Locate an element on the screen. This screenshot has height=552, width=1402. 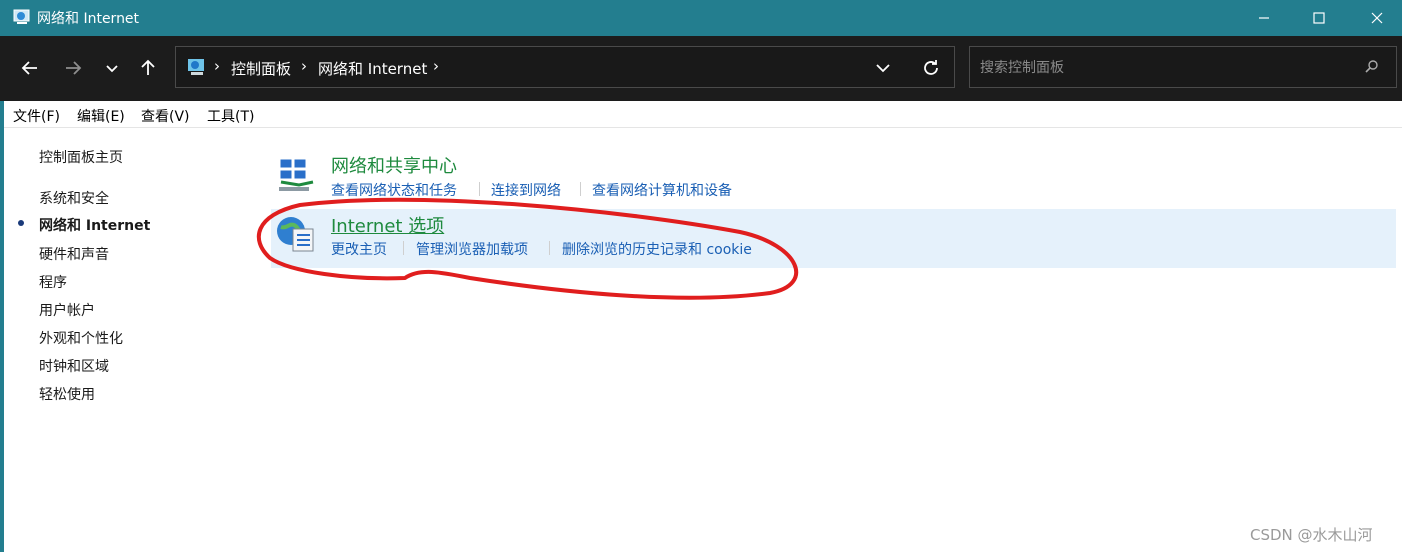
menu-file: 文件(F) is located at coordinates (36, 116).